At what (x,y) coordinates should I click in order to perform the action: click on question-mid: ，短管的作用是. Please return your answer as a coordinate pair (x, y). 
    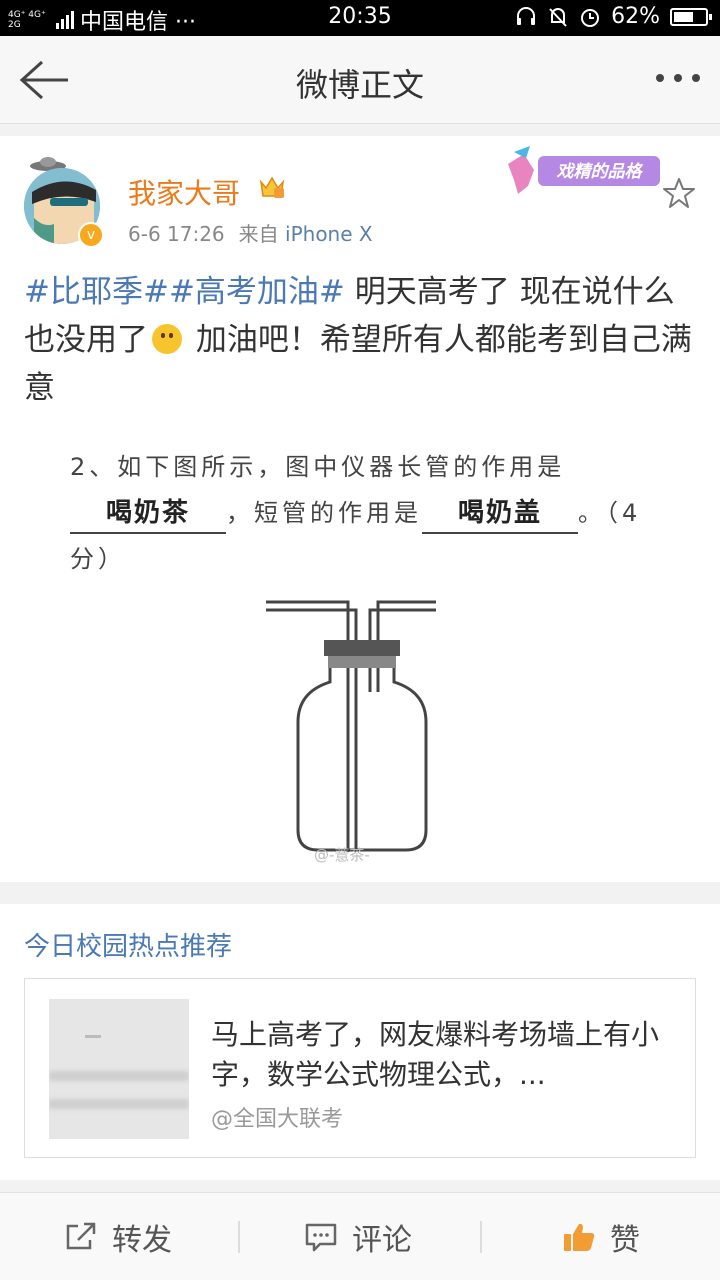
    Looking at the image, I should click on (324, 513).